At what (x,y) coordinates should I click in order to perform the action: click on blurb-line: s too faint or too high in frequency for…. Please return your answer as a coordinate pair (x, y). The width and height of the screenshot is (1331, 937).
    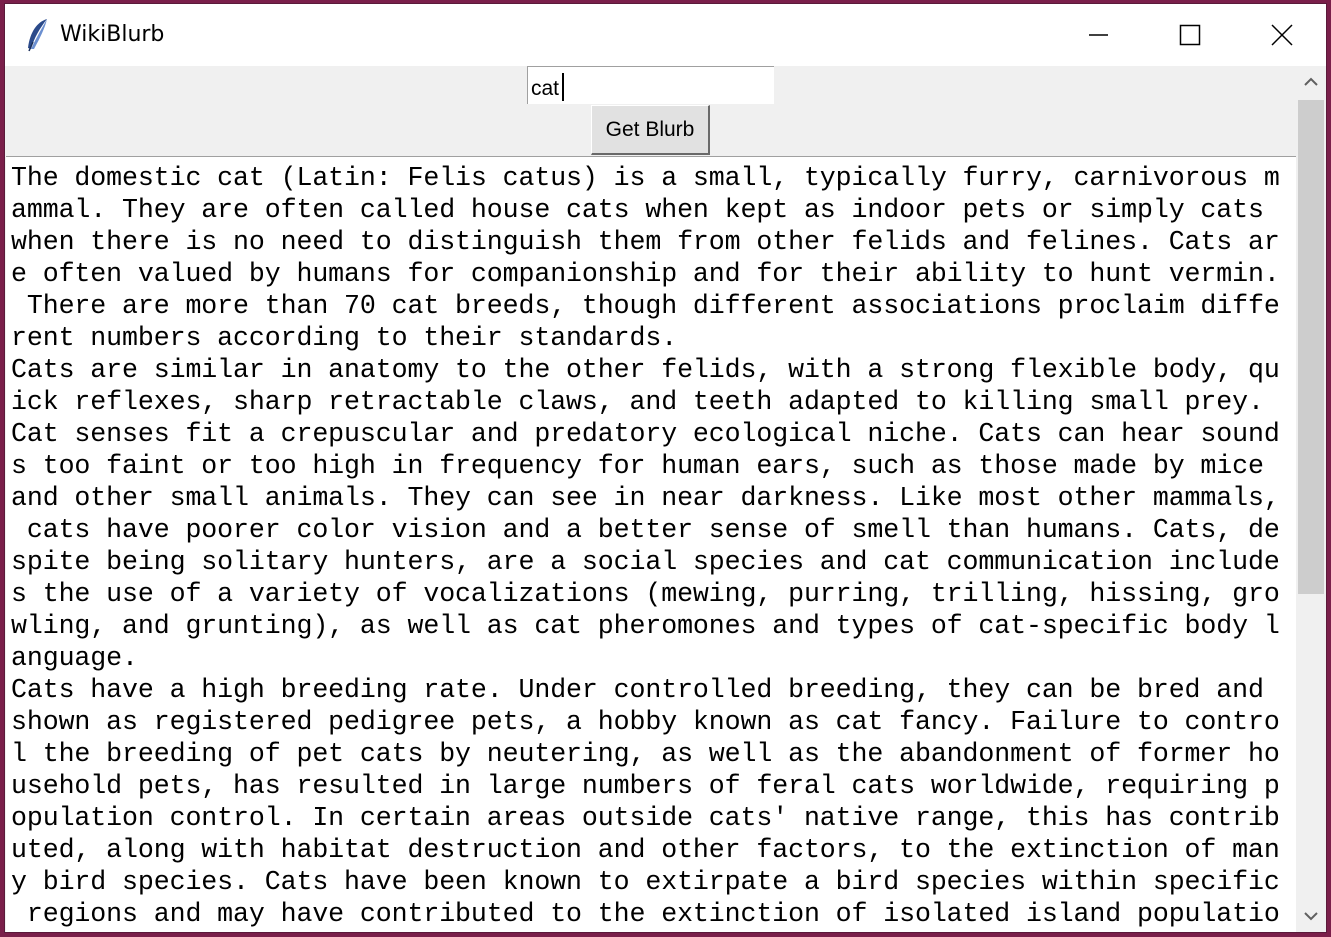
    Looking at the image, I should click on (645, 466).